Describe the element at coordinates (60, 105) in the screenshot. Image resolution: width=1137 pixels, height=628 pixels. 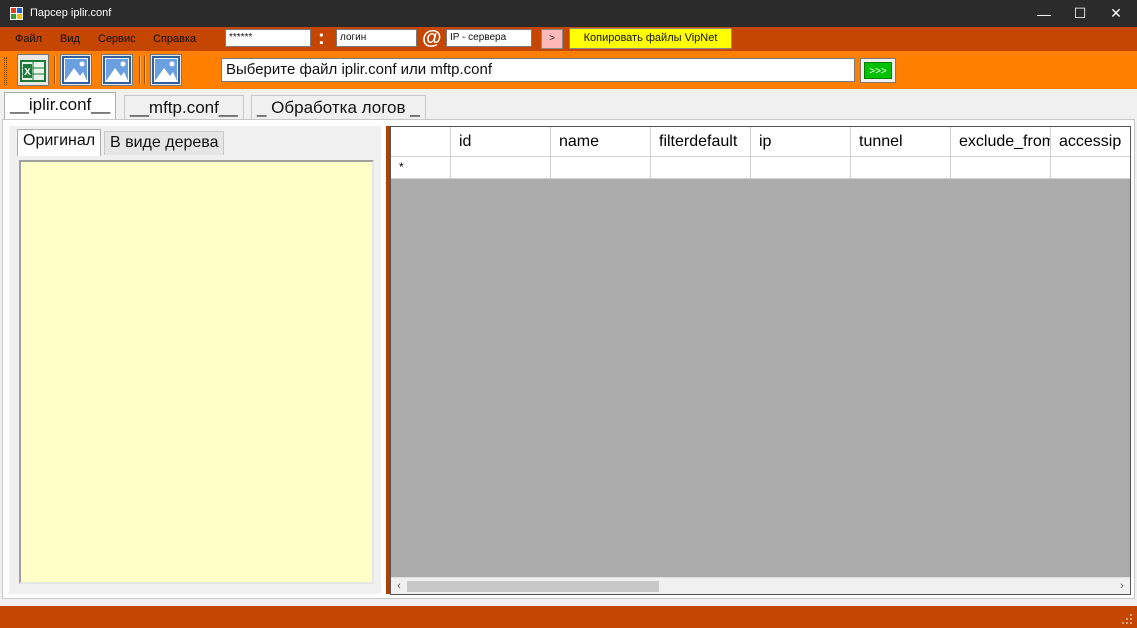
I see `tab-iplir-conf: __iplir.conf__` at that location.